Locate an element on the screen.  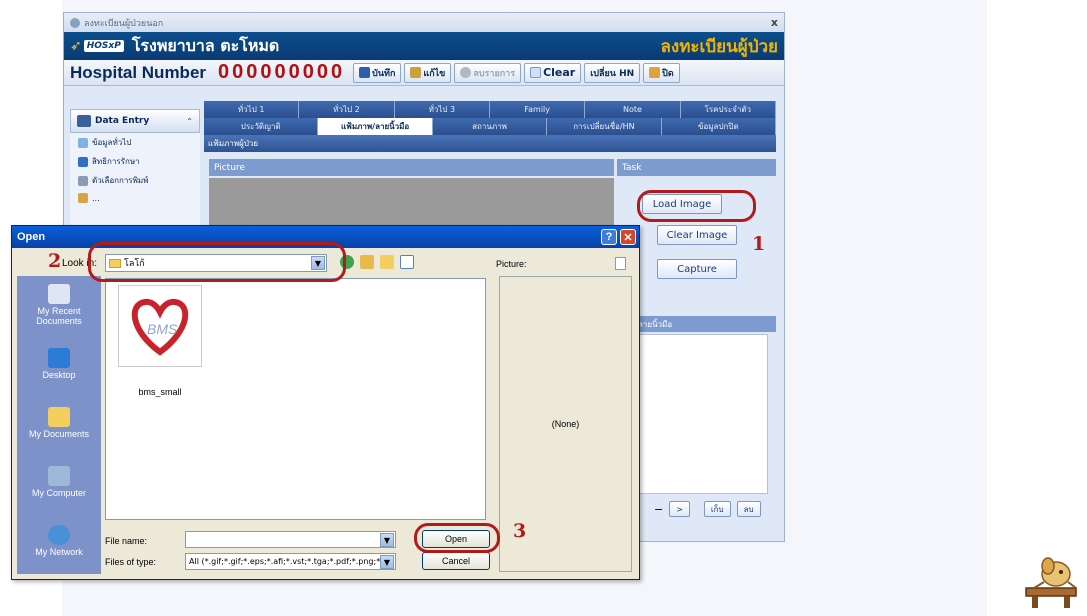
delete-label: ลบรายการ is located at coordinates (494, 73).